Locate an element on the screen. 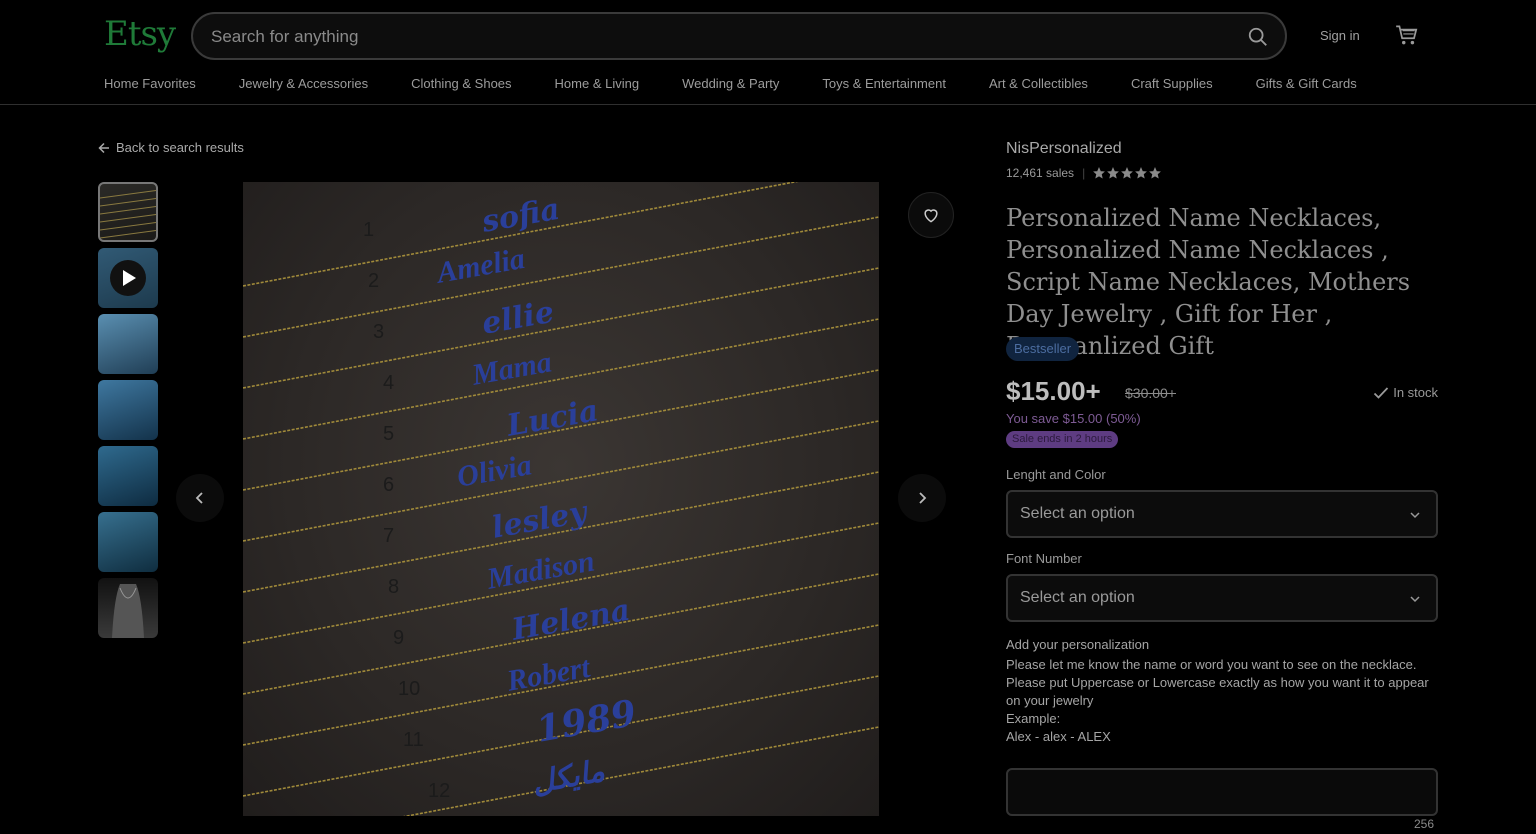  savings-text: You save $15.00 (50%) is located at coordinates (1073, 418).